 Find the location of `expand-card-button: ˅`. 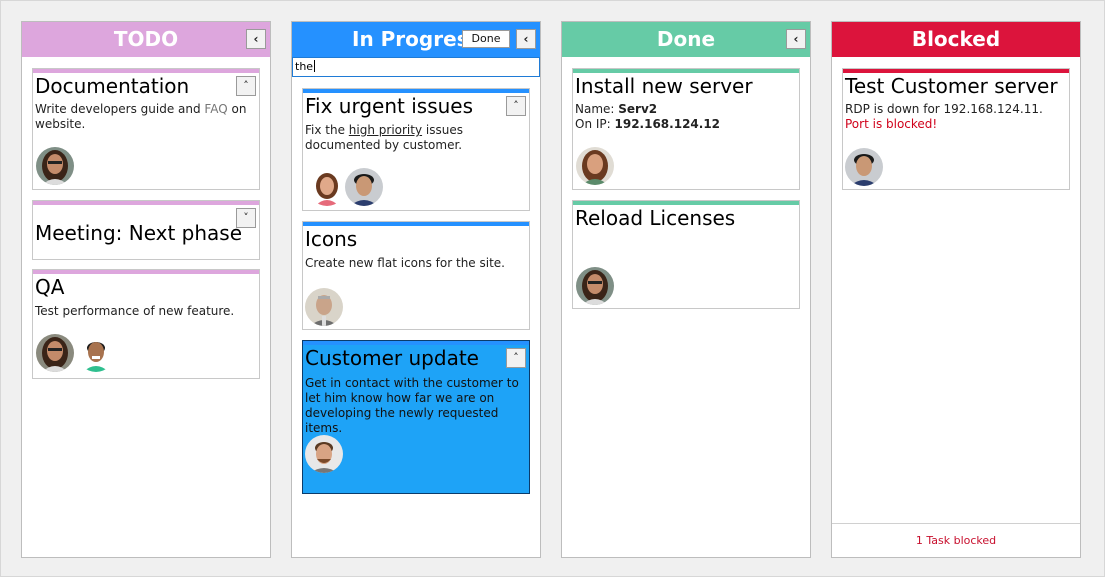

expand-card-button: ˅ is located at coordinates (246, 218).